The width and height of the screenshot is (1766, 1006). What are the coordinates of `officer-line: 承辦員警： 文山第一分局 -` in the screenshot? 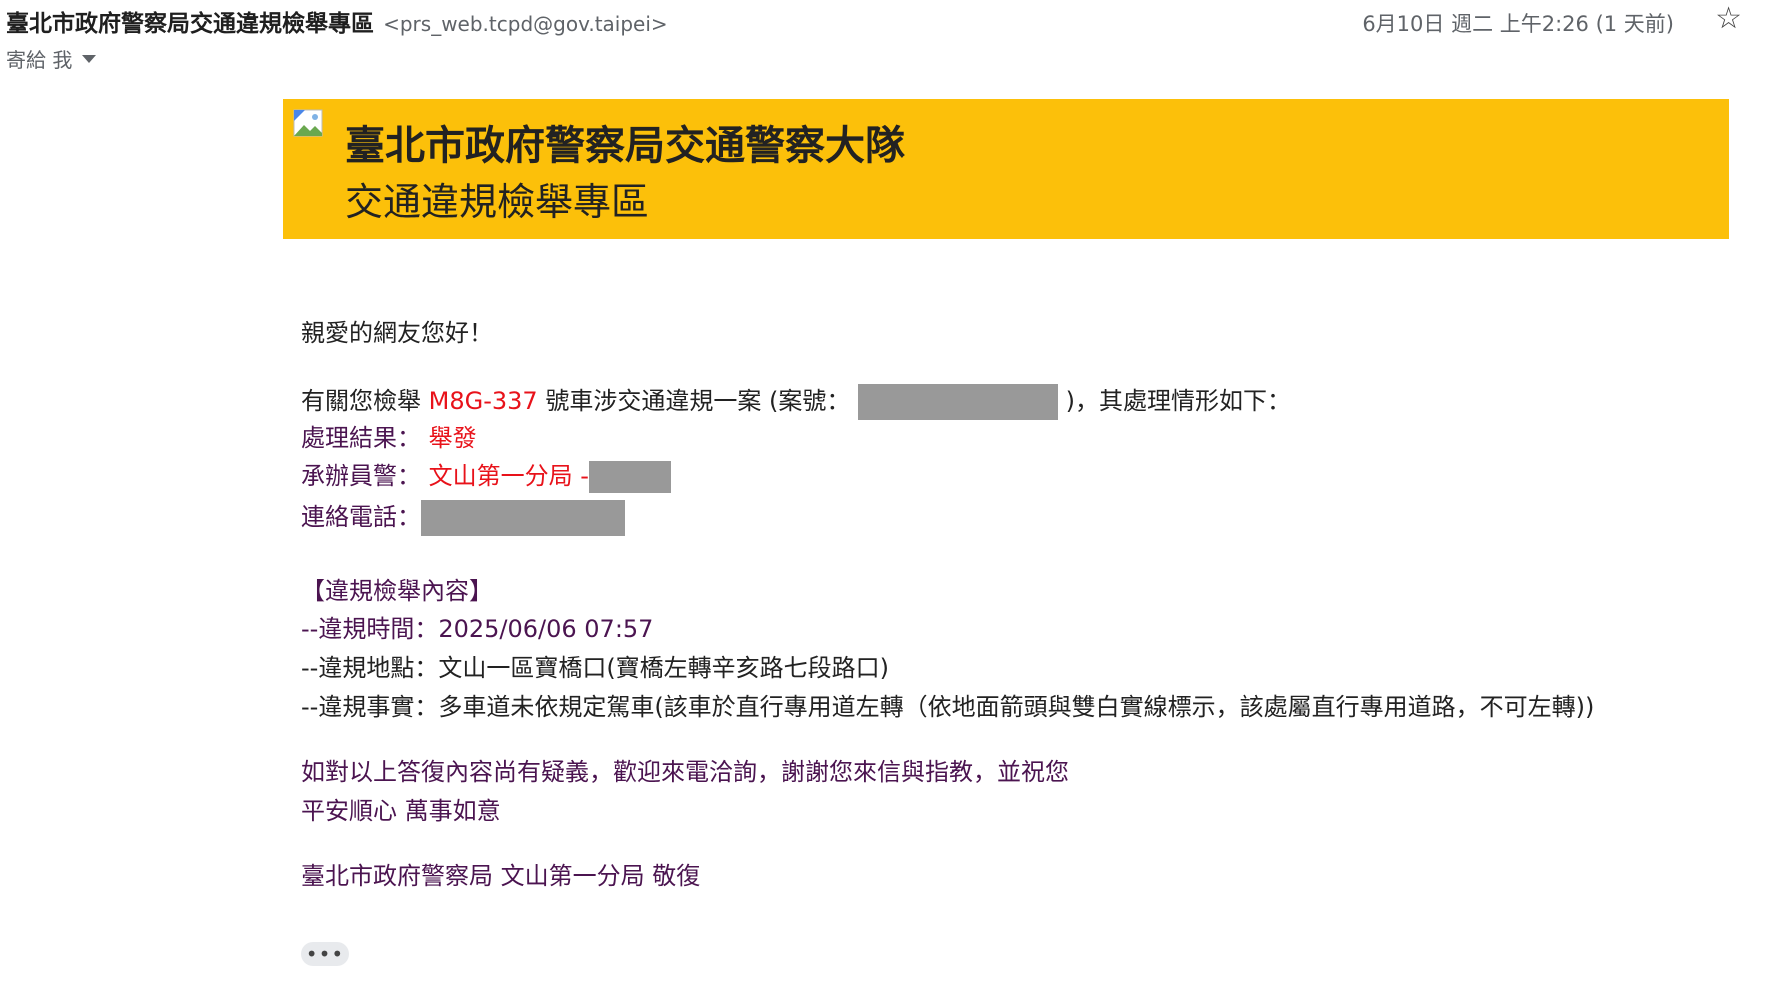 It's located at (486, 477).